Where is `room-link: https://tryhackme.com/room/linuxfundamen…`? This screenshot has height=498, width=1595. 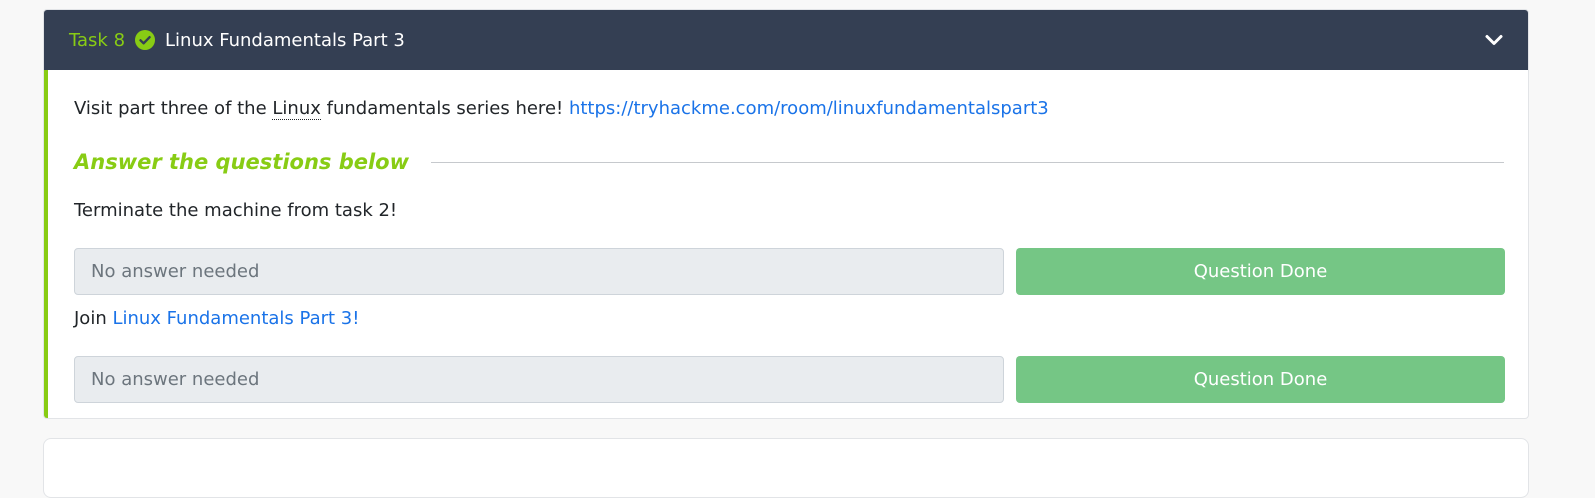 room-link: https://tryhackme.com/room/linuxfundamen… is located at coordinates (809, 108).